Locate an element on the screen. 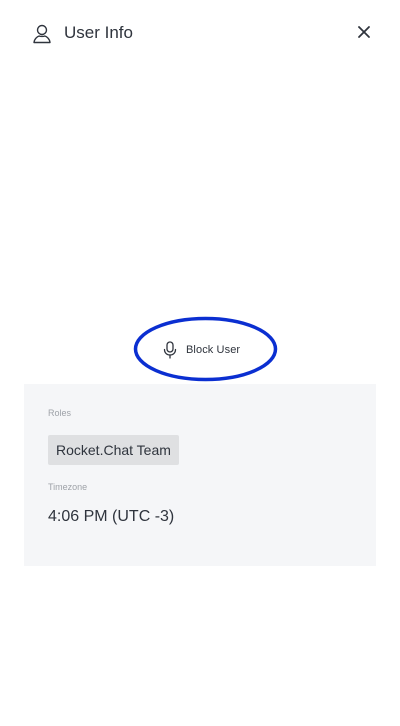  microphone-icon is located at coordinates (170, 350).